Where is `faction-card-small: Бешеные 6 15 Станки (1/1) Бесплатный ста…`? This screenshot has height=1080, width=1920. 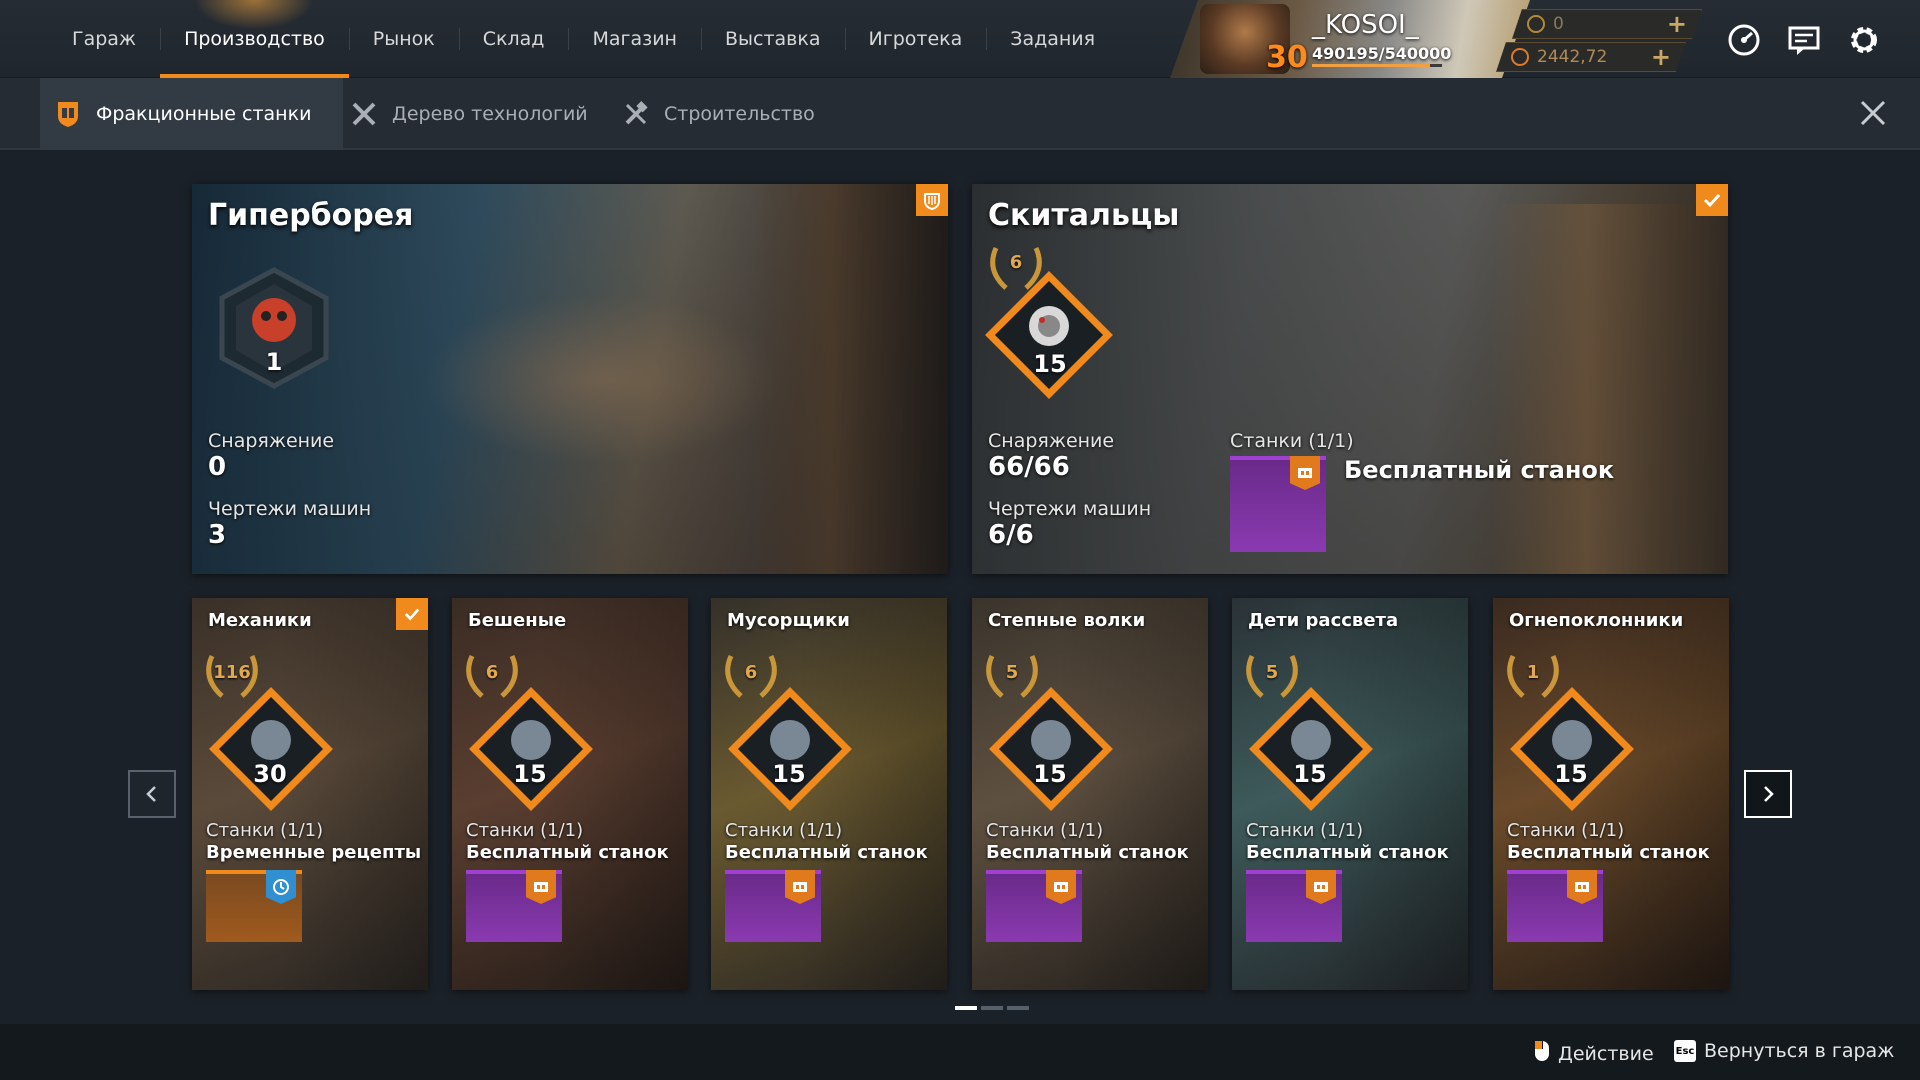 faction-card-small: Бешеные 6 15 Станки (1/1) Бесплатный ста… is located at coordinates (570, 794).